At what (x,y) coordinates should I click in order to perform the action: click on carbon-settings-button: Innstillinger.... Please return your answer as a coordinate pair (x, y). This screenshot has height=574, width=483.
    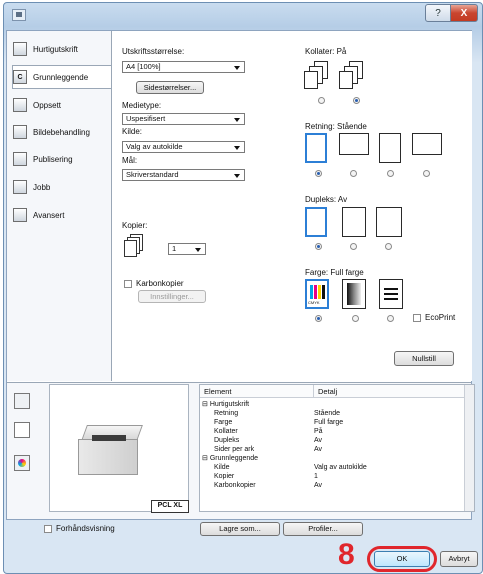
    Looking at the image, I should click on (172, 296).